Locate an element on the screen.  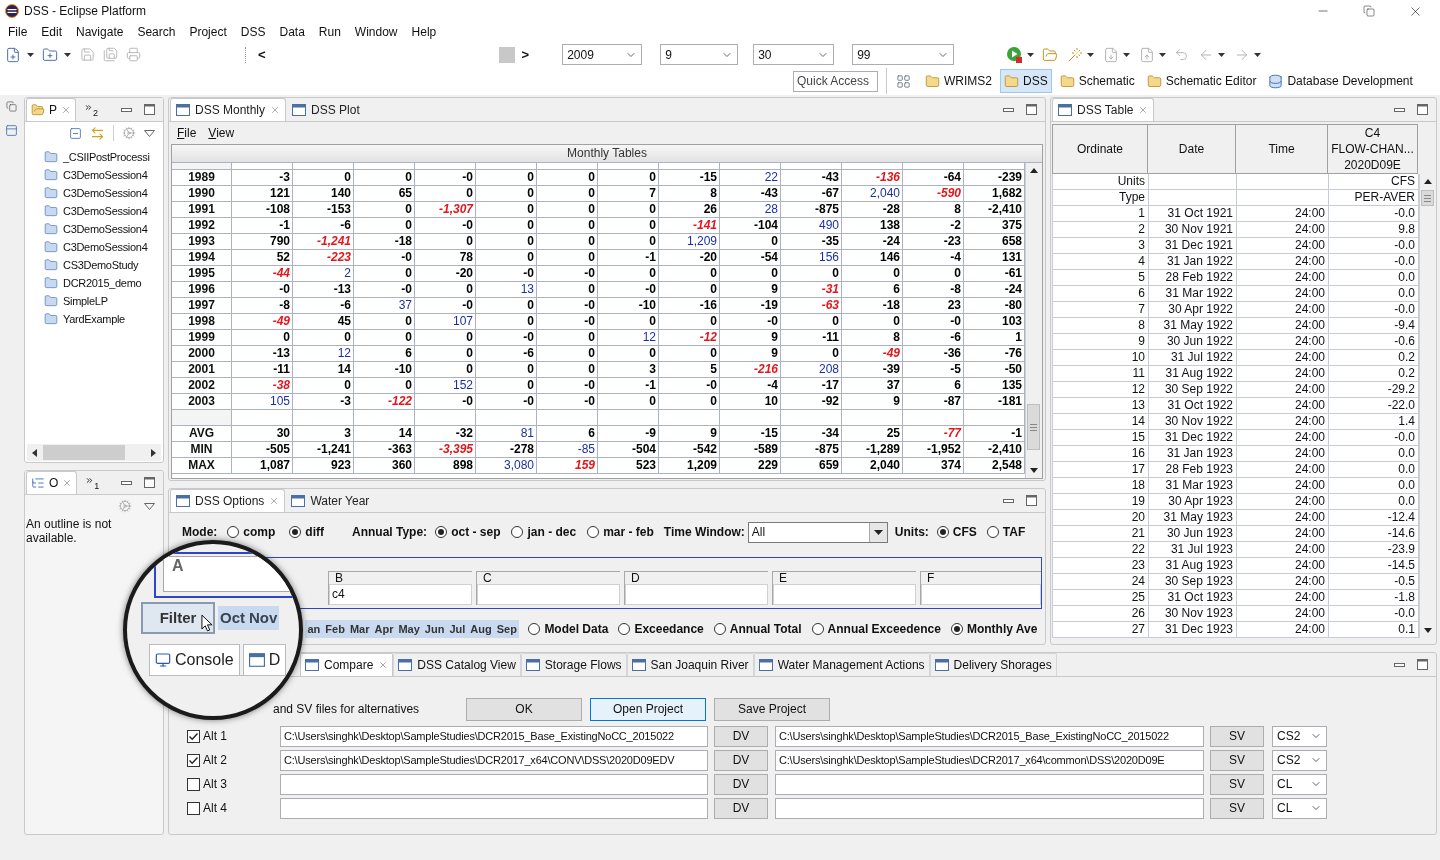
menu-item: Window is located at coordinates (376, 32).